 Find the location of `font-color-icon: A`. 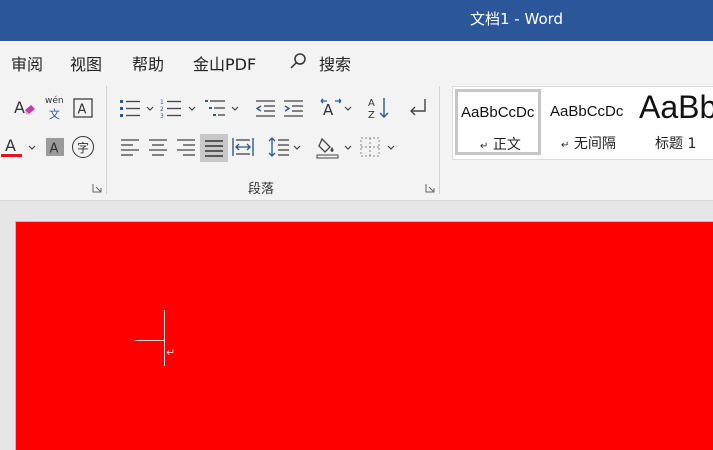

font-color-icon: A is located at coordinates (11, 146).